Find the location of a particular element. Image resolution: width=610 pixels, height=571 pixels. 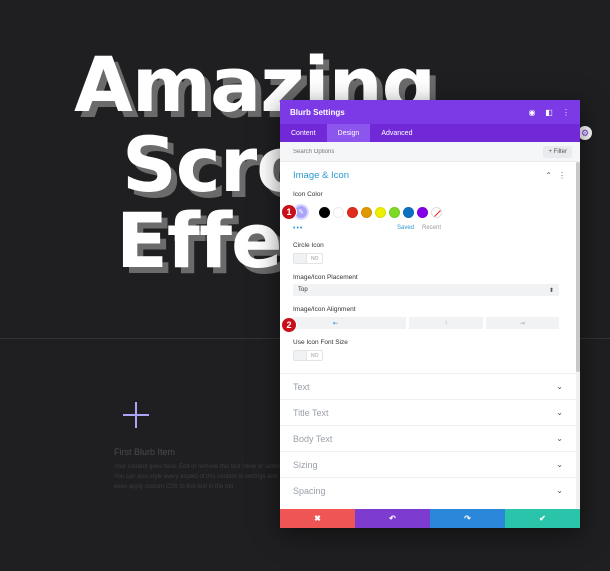

color-palette: ✎ is located at coordinates (428, 212).